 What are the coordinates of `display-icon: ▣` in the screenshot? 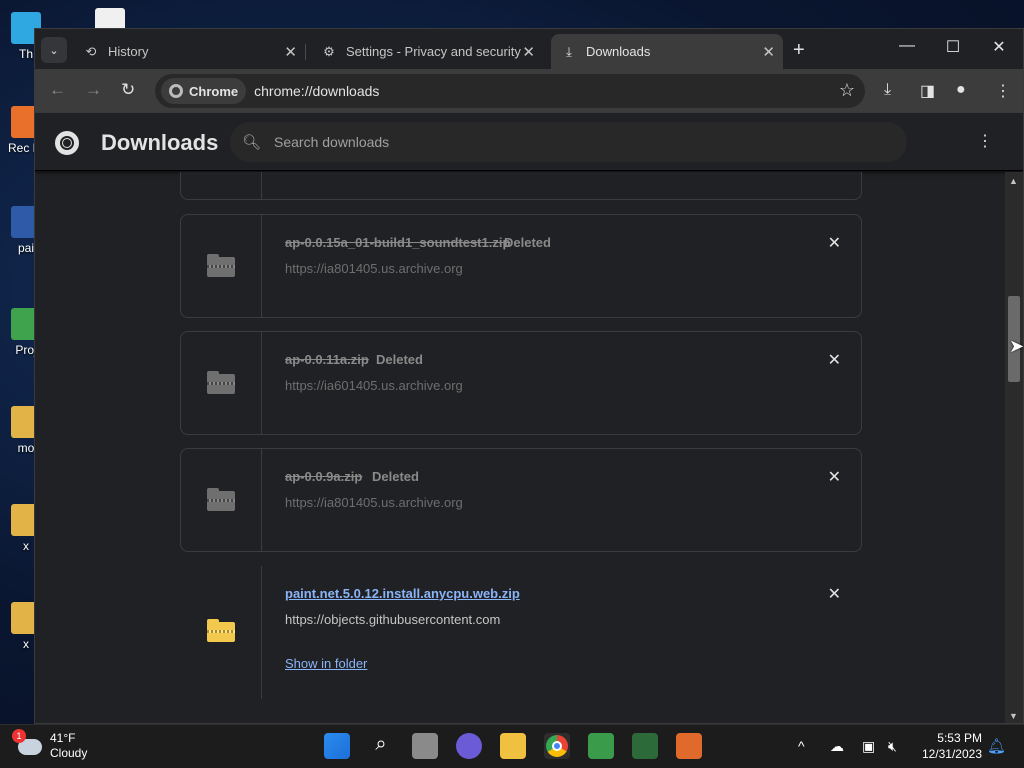 It's located at (868, 746).